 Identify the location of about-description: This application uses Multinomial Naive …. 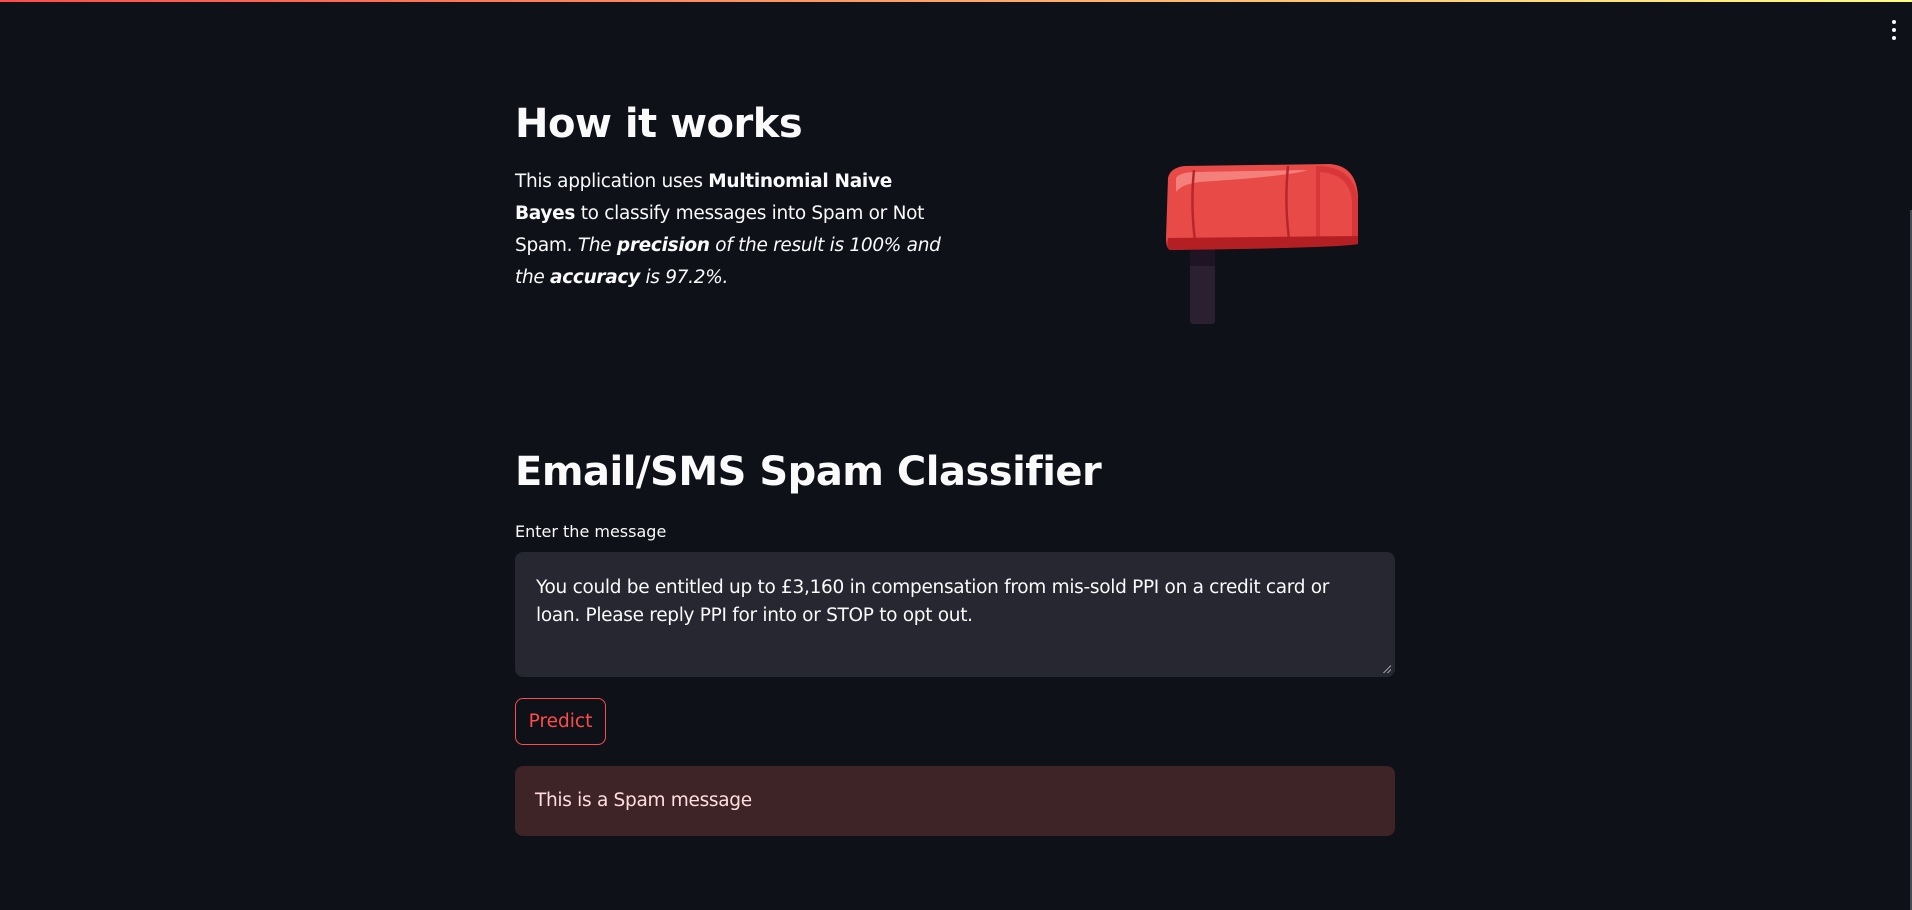
(730, 230).